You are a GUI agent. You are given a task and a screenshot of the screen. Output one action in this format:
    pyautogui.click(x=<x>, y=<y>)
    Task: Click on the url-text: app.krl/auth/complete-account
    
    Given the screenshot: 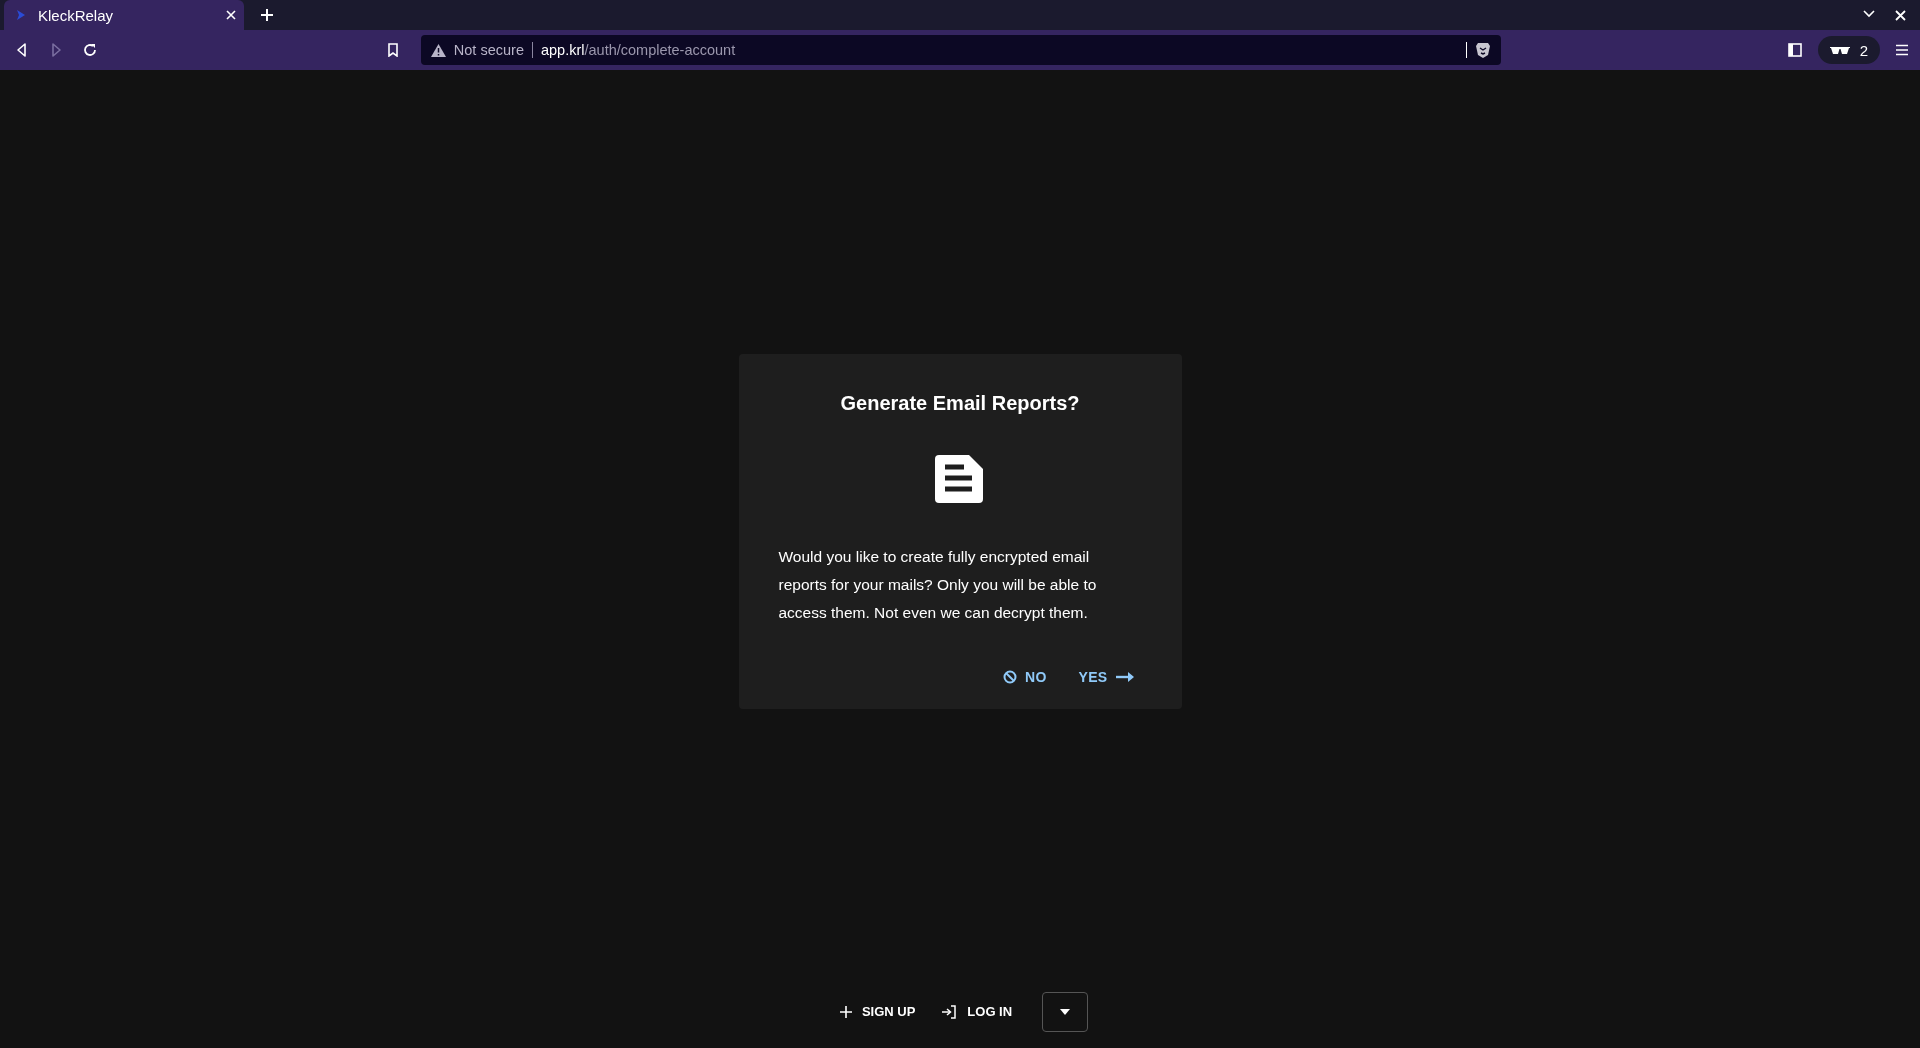 What is the action you would take?
    pyautogui.click(x=638, y=50)
    